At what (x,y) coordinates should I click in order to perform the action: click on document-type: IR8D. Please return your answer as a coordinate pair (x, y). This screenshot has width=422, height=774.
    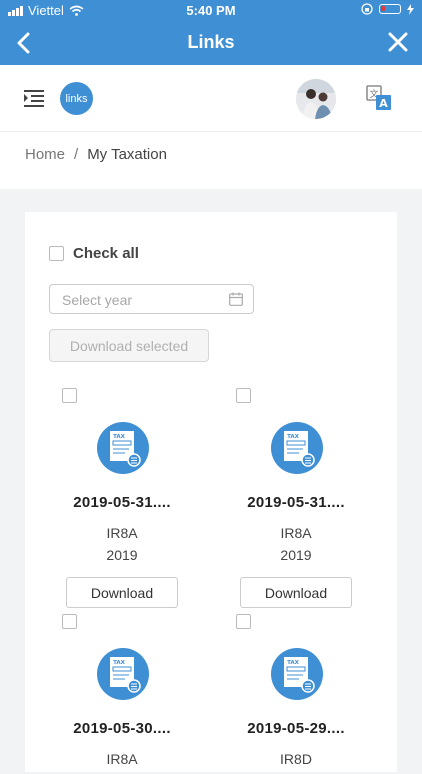
    Looking at the image, I should click on (296, 759).